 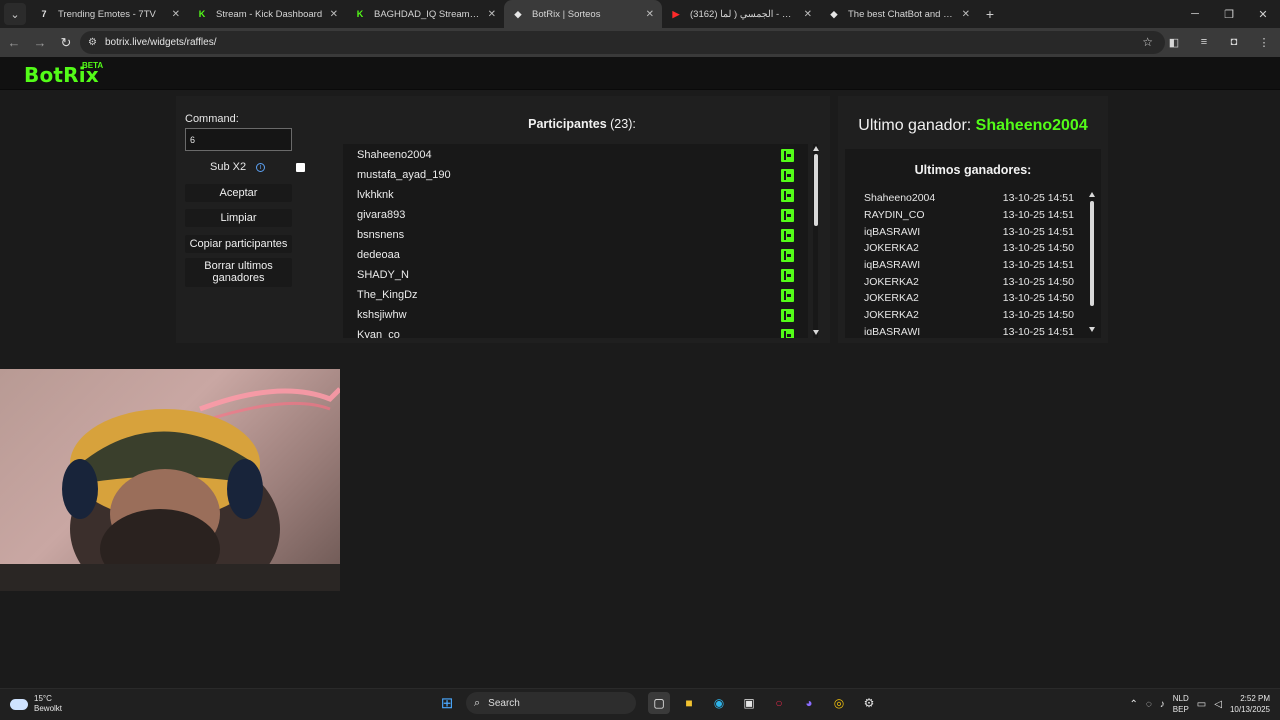 What do you see at coordinates (974, 215) in the screenshot?
I see `winner-row: RAYDIN_CO 13-10-25 14:51` at bounding box center [974, 215].